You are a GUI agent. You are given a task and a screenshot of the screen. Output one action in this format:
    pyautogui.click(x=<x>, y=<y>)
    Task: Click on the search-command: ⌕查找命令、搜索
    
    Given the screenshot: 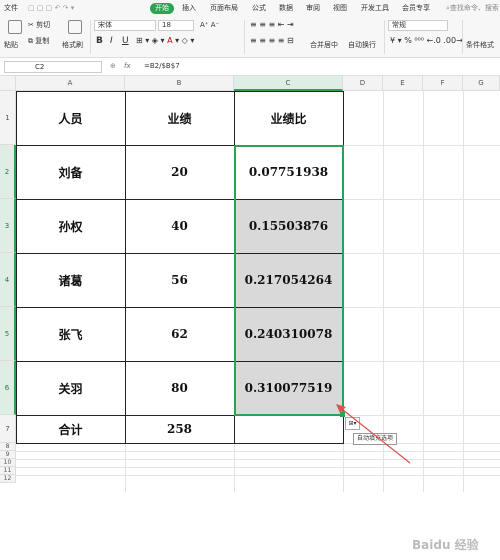 What is the action you would take?
    pyautogui.click(x=472, y=8)
    